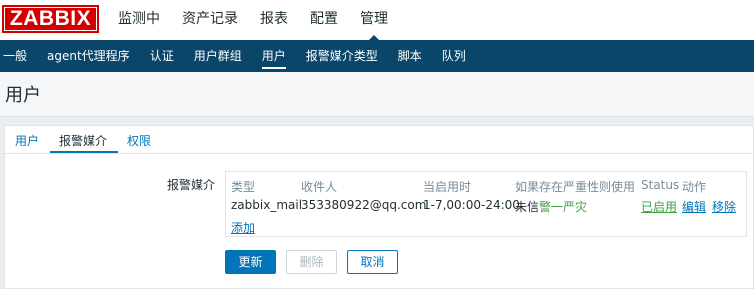  I want to click on tab-bar: 用户 报警媒介 权限, so click(379, 140).